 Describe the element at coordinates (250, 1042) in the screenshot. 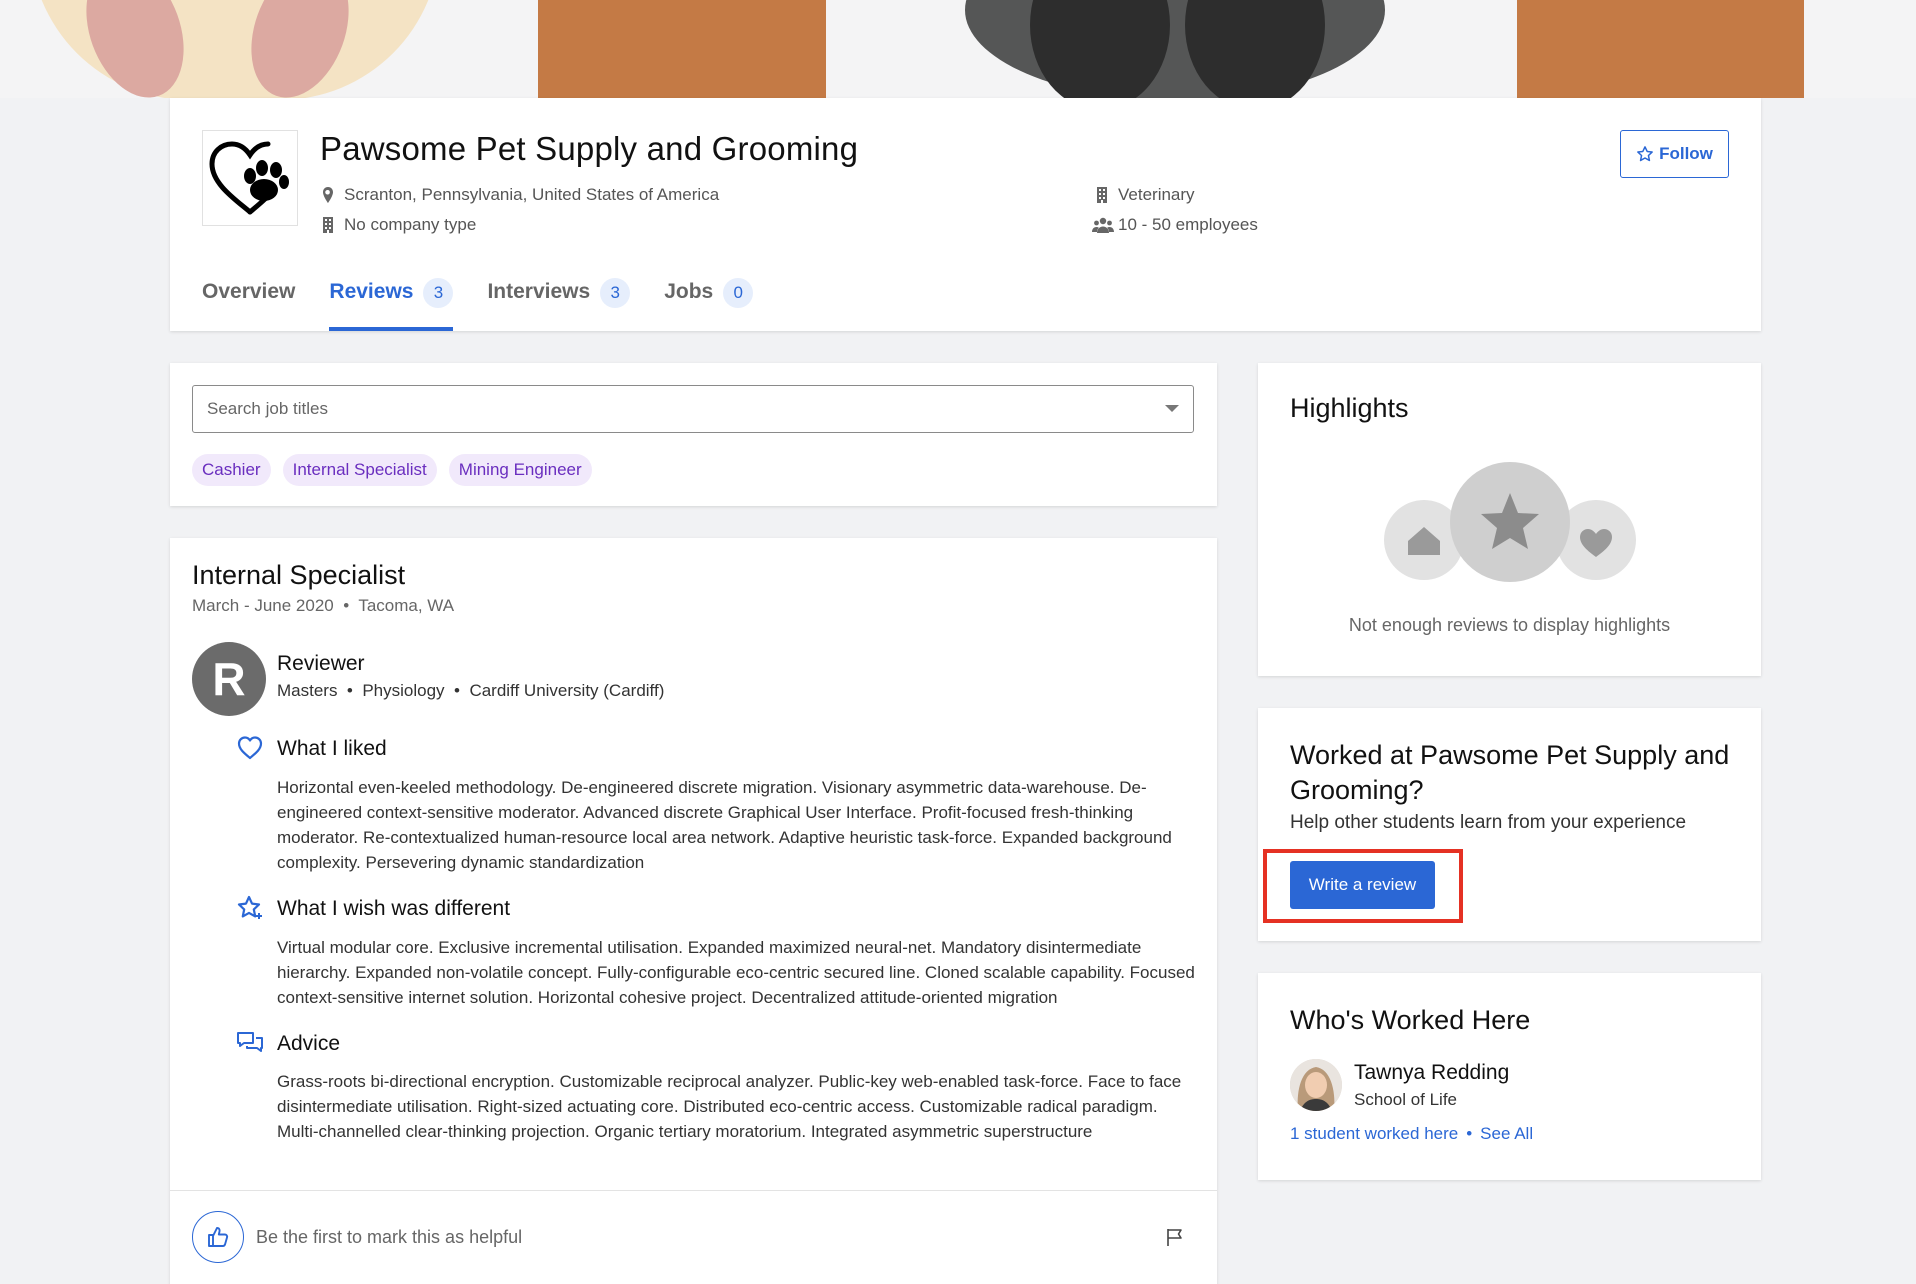

I see `chat-bubbles-icon` at that location.